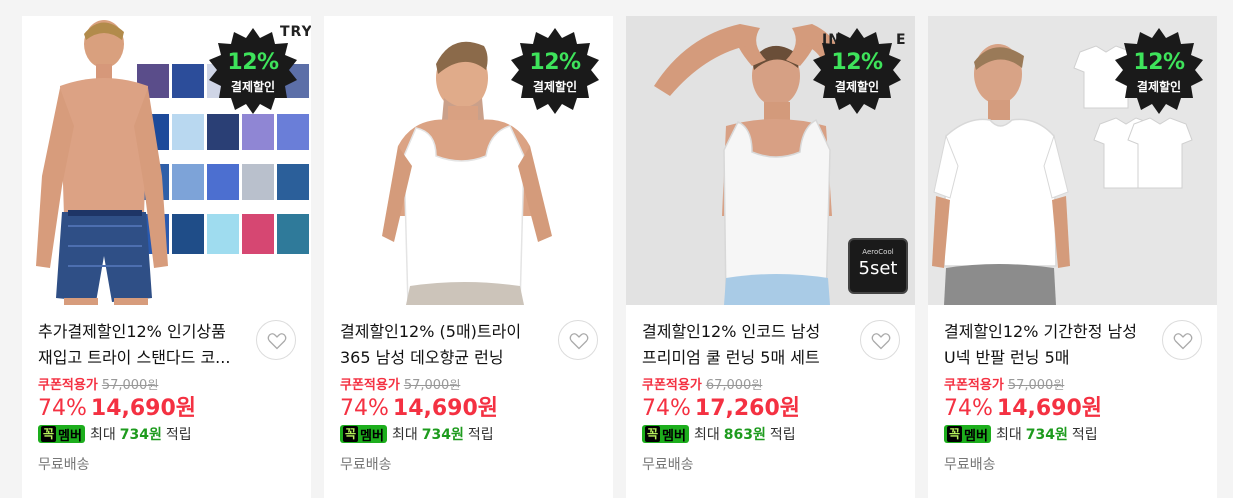 This screenshot has width=1233, height=498. I want to click on sale-price-row: 74% 17,260원, so click(721, 405).